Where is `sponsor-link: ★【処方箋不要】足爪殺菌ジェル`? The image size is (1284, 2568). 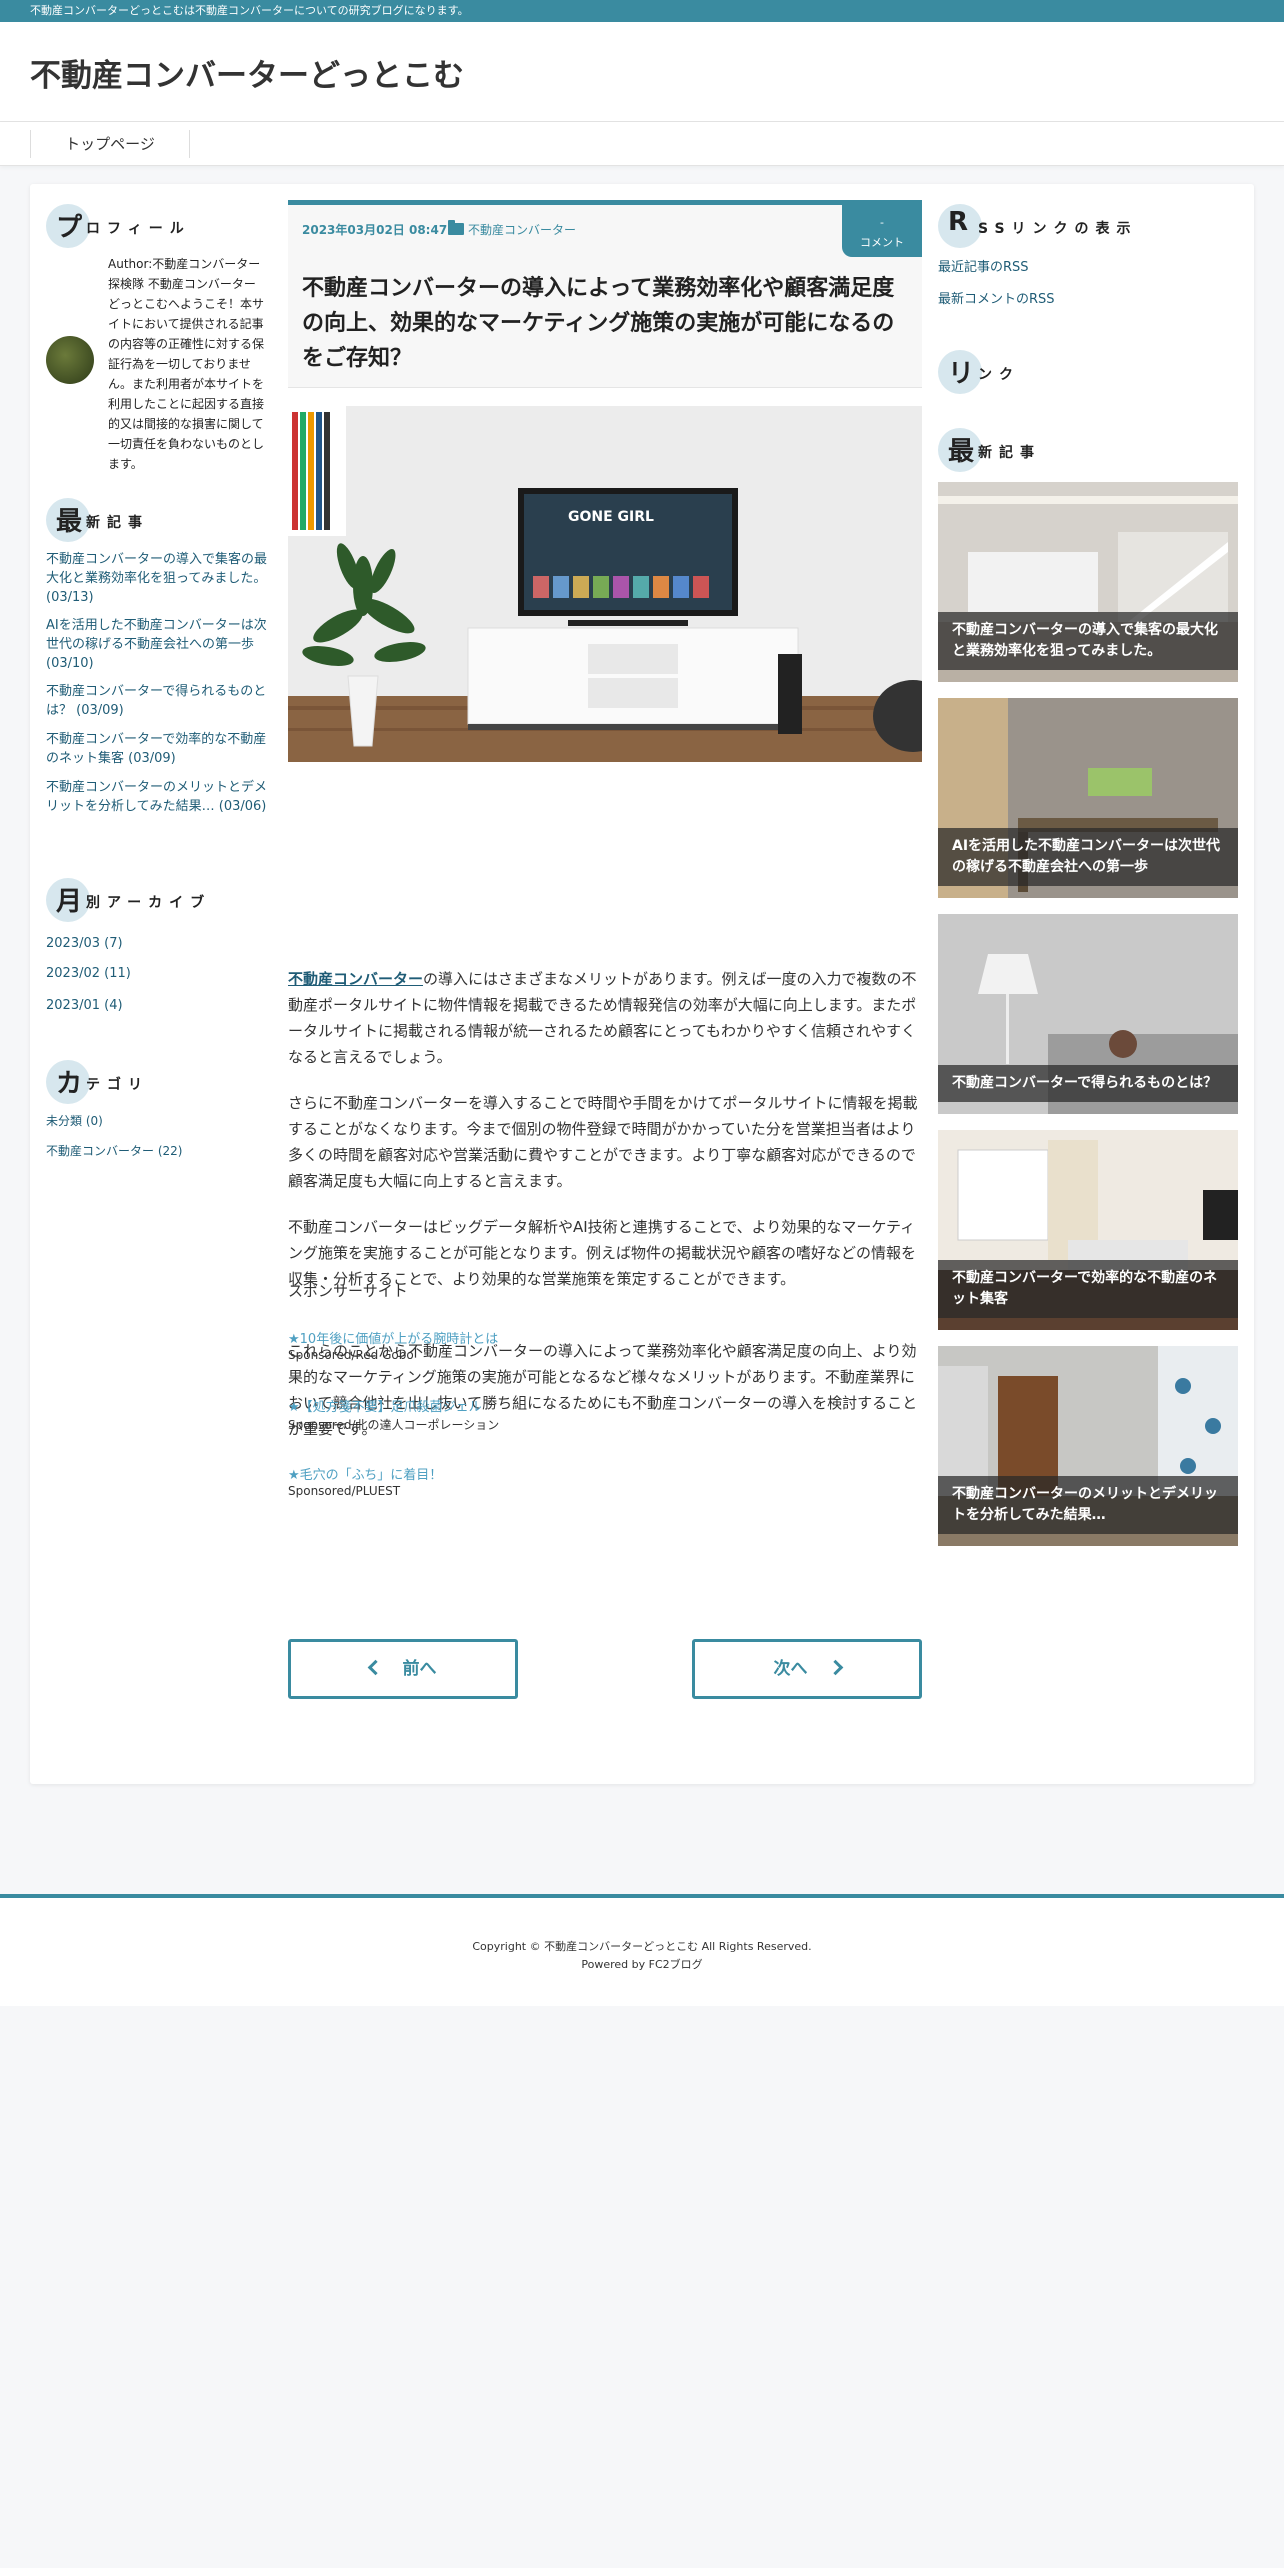
sponsor-link: ★【処方箋不要】足爪殺菌ジェル is located at coordinates (385, 1405).